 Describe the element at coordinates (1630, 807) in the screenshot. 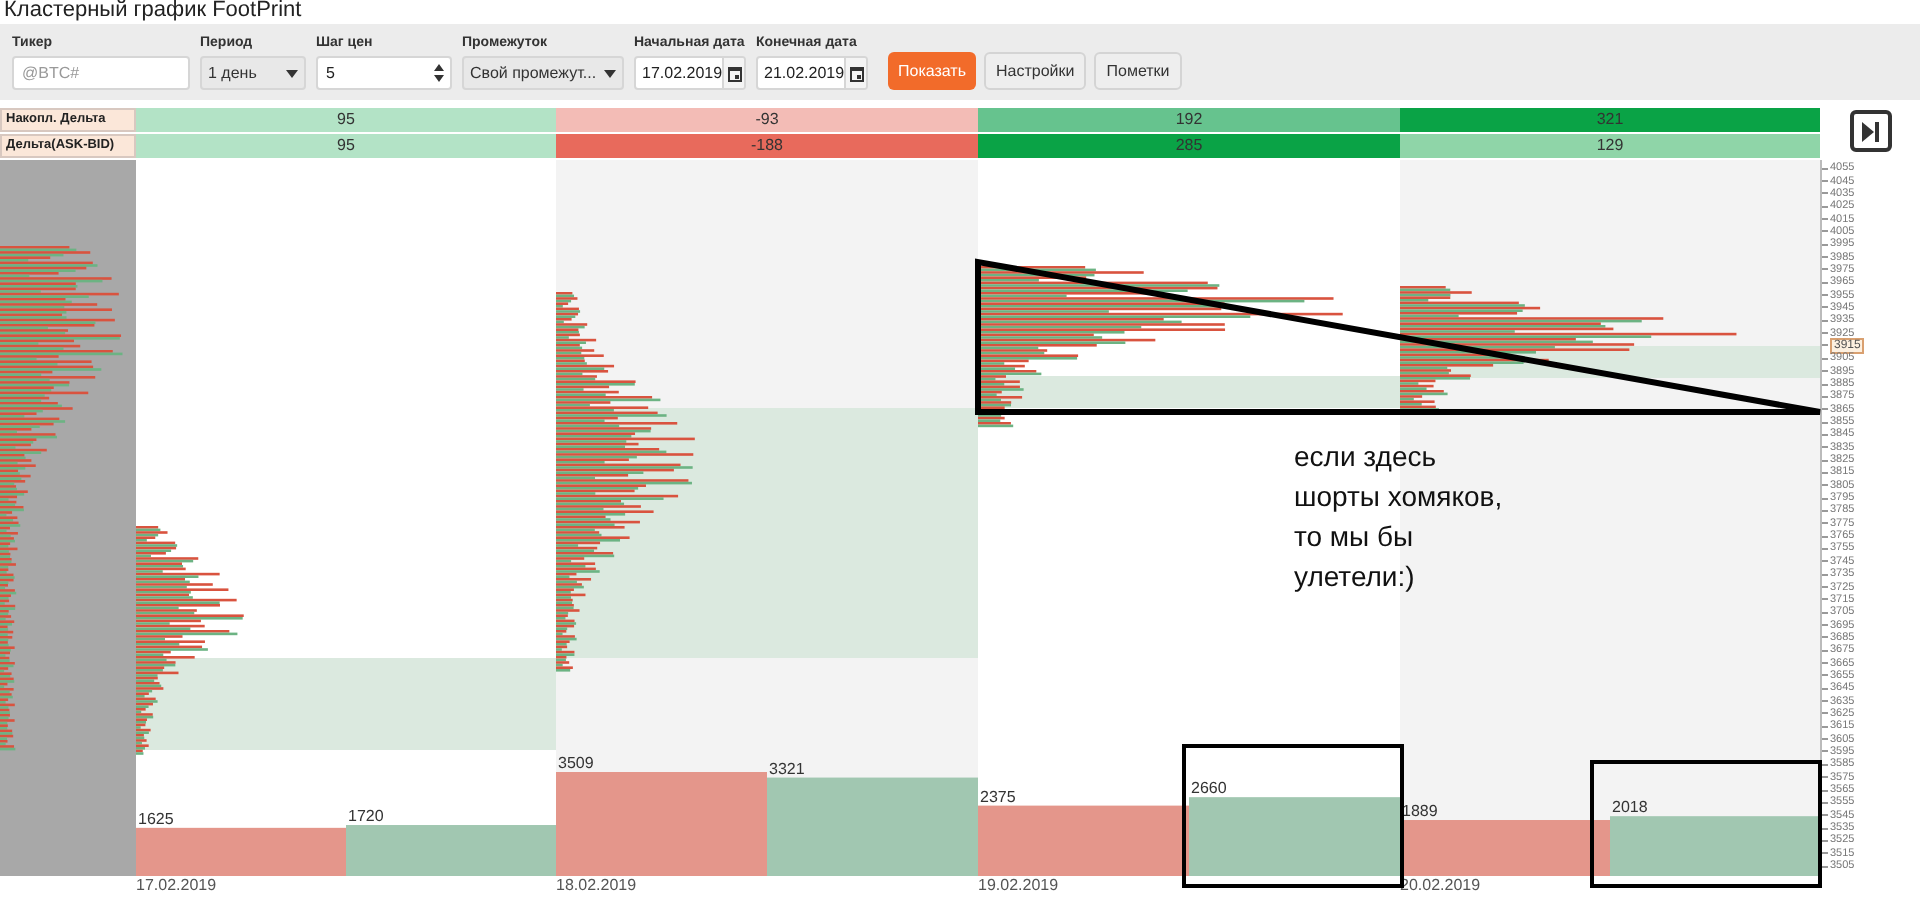

I see `volume-label: 2018` at that location.